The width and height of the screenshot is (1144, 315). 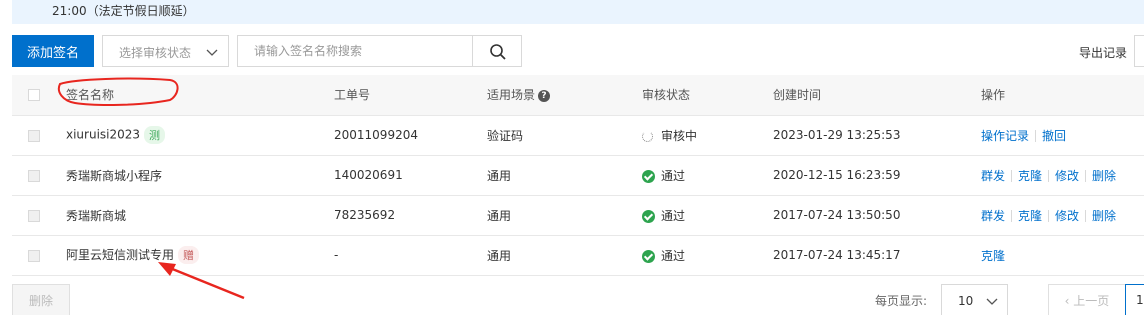 What do you see at coordinates (837, 175) in the screenshot?
I see `created-time: 2020-12-15 16:23:59` at bounding box center [837, 175].